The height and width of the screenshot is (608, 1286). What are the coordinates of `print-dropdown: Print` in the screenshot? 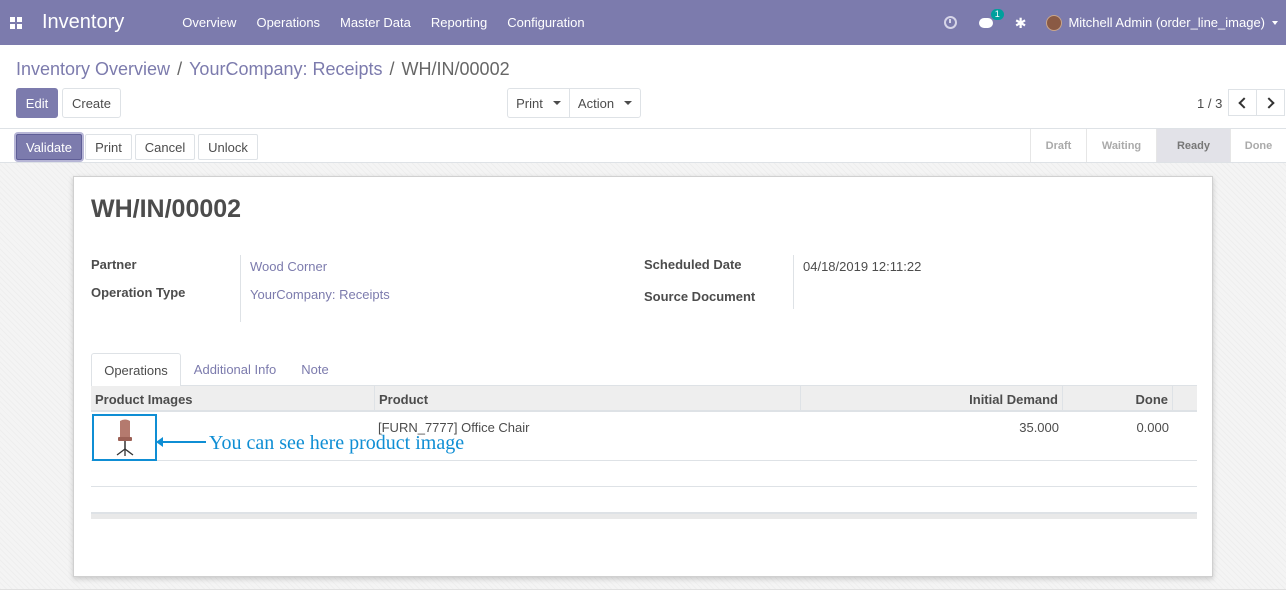 It's located at (538, 103).